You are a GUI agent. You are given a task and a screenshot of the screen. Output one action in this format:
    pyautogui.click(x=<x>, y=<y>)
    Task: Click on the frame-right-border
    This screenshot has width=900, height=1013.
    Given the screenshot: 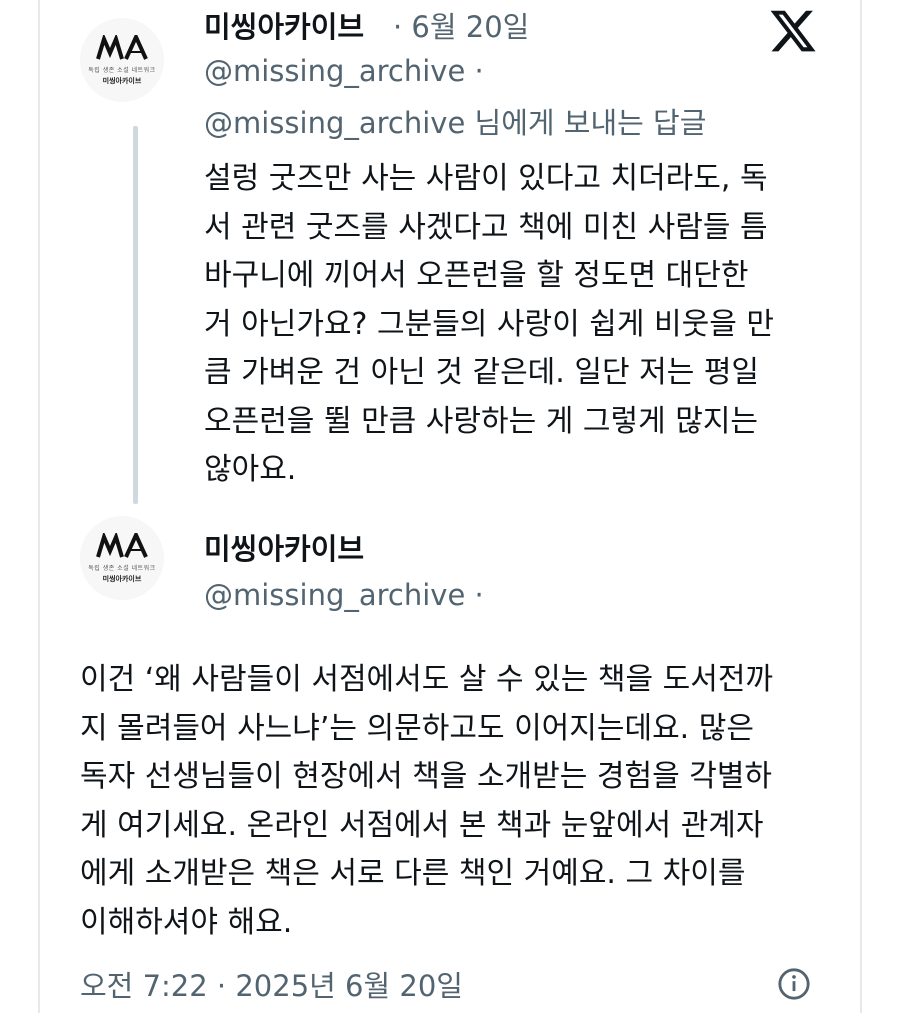 What is the action you would take?
    pyautogui.click(x=861, y=506)
    